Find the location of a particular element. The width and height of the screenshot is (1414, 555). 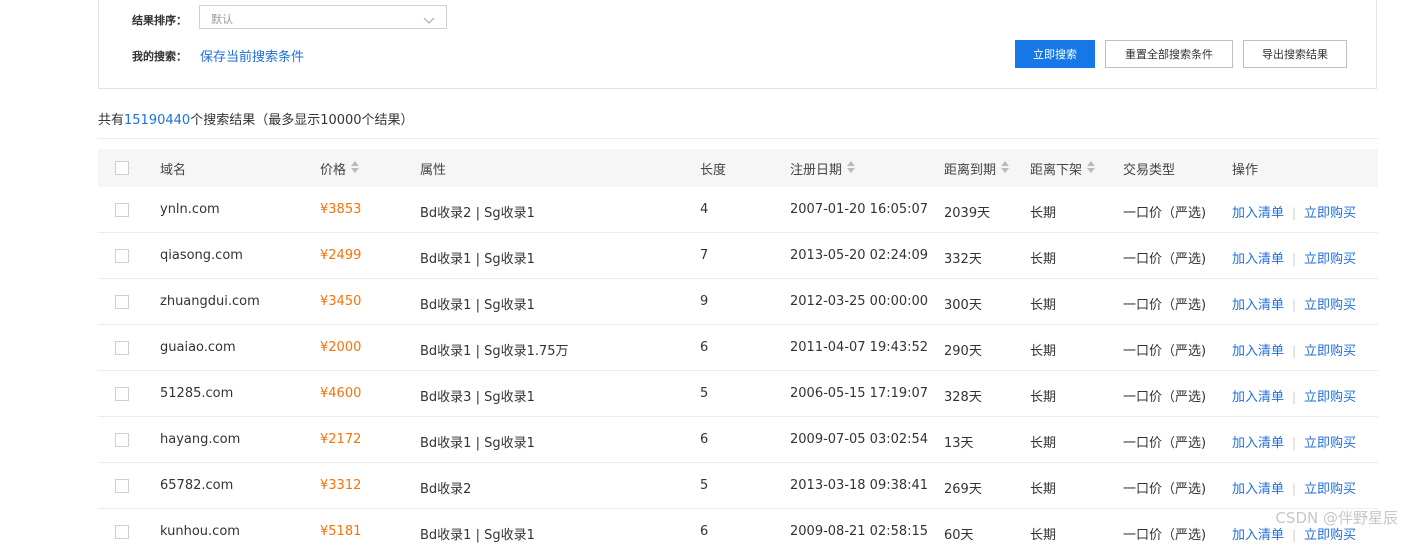

search-button: 立即搜索 is located at coordinates (1055, 54).